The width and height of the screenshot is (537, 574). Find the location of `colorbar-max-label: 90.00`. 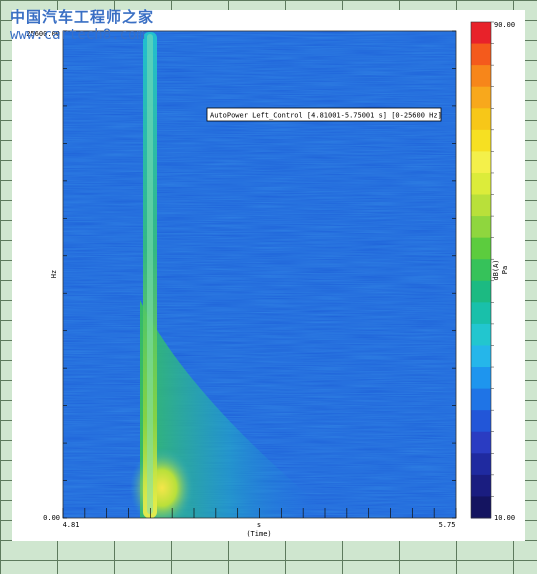

colorbar-max-label: 90.00 is located at coordinates (504, 25).